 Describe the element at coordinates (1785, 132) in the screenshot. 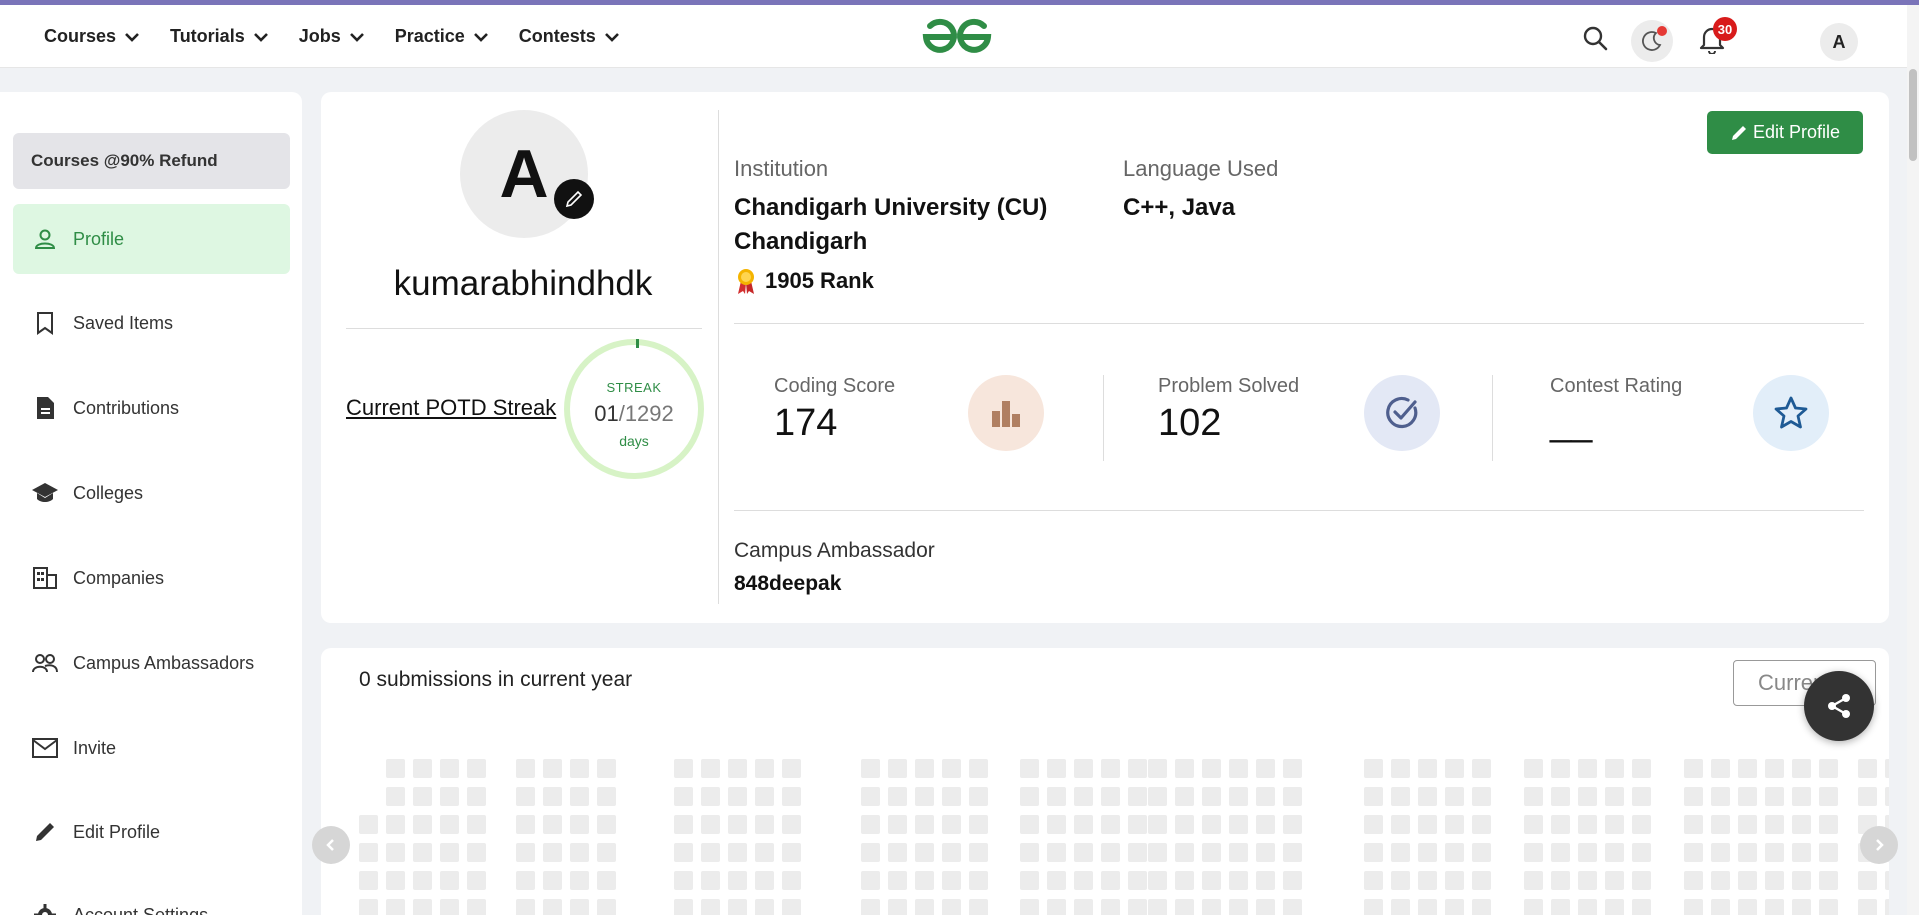

I see `edit-profile-button: Edit Profile` at that location.